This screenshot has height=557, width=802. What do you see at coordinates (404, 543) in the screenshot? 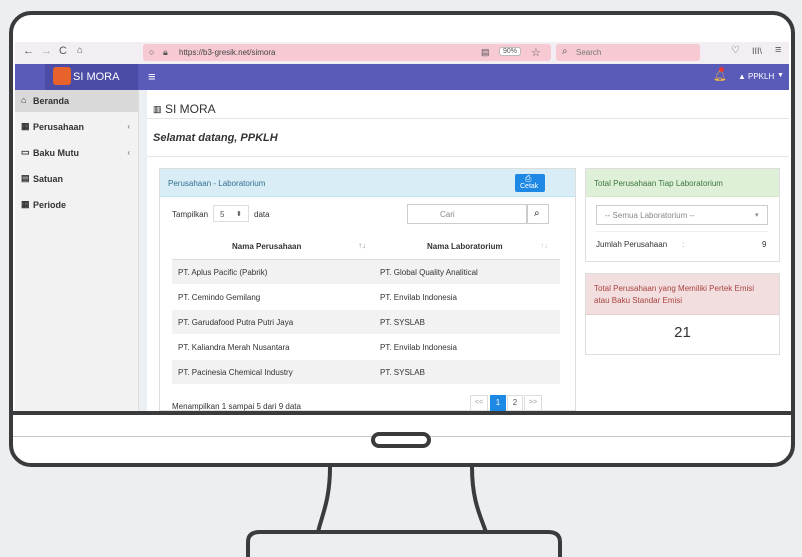
I see `stand-base` at bounding box center [404, 543].